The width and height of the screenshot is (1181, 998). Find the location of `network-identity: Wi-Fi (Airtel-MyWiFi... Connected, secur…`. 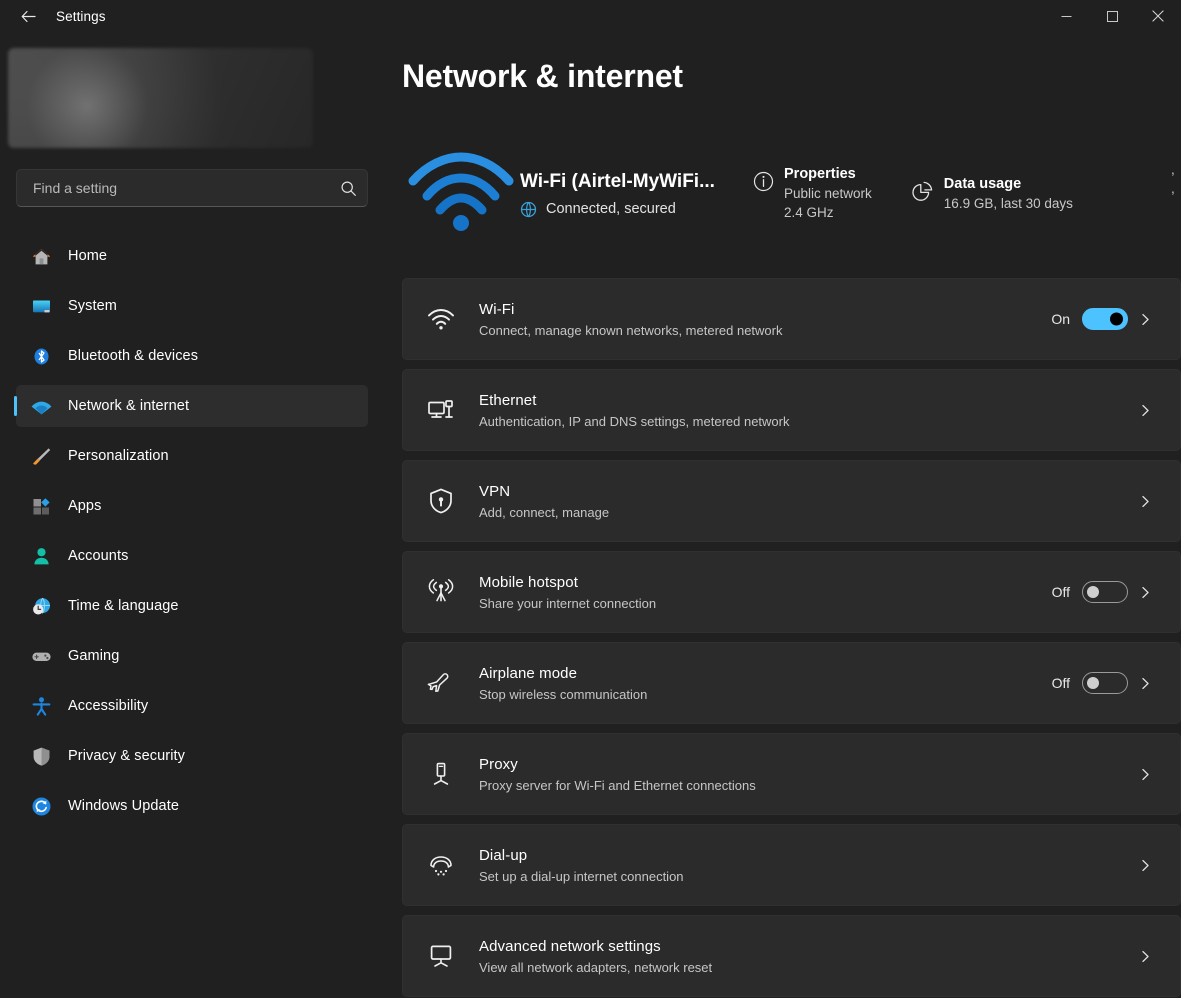

network-identity: Wi-Fi (Airtel-MyWiFi... Connected, secur… is located at coordinates (620, 193).